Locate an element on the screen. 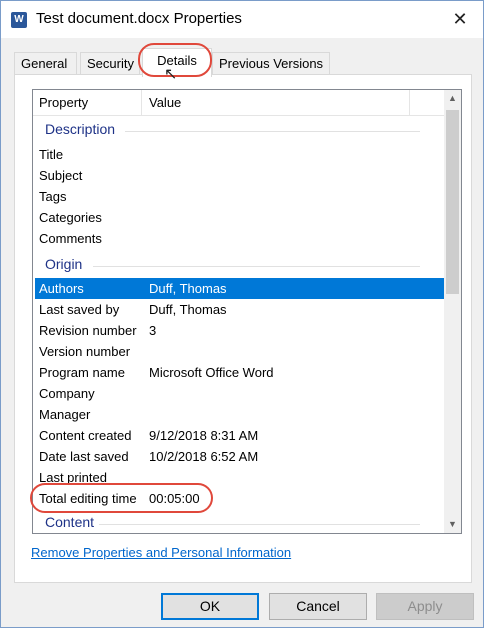 The image size is (484, 628). word-document-icon: W is located at coordinates (19, 20).